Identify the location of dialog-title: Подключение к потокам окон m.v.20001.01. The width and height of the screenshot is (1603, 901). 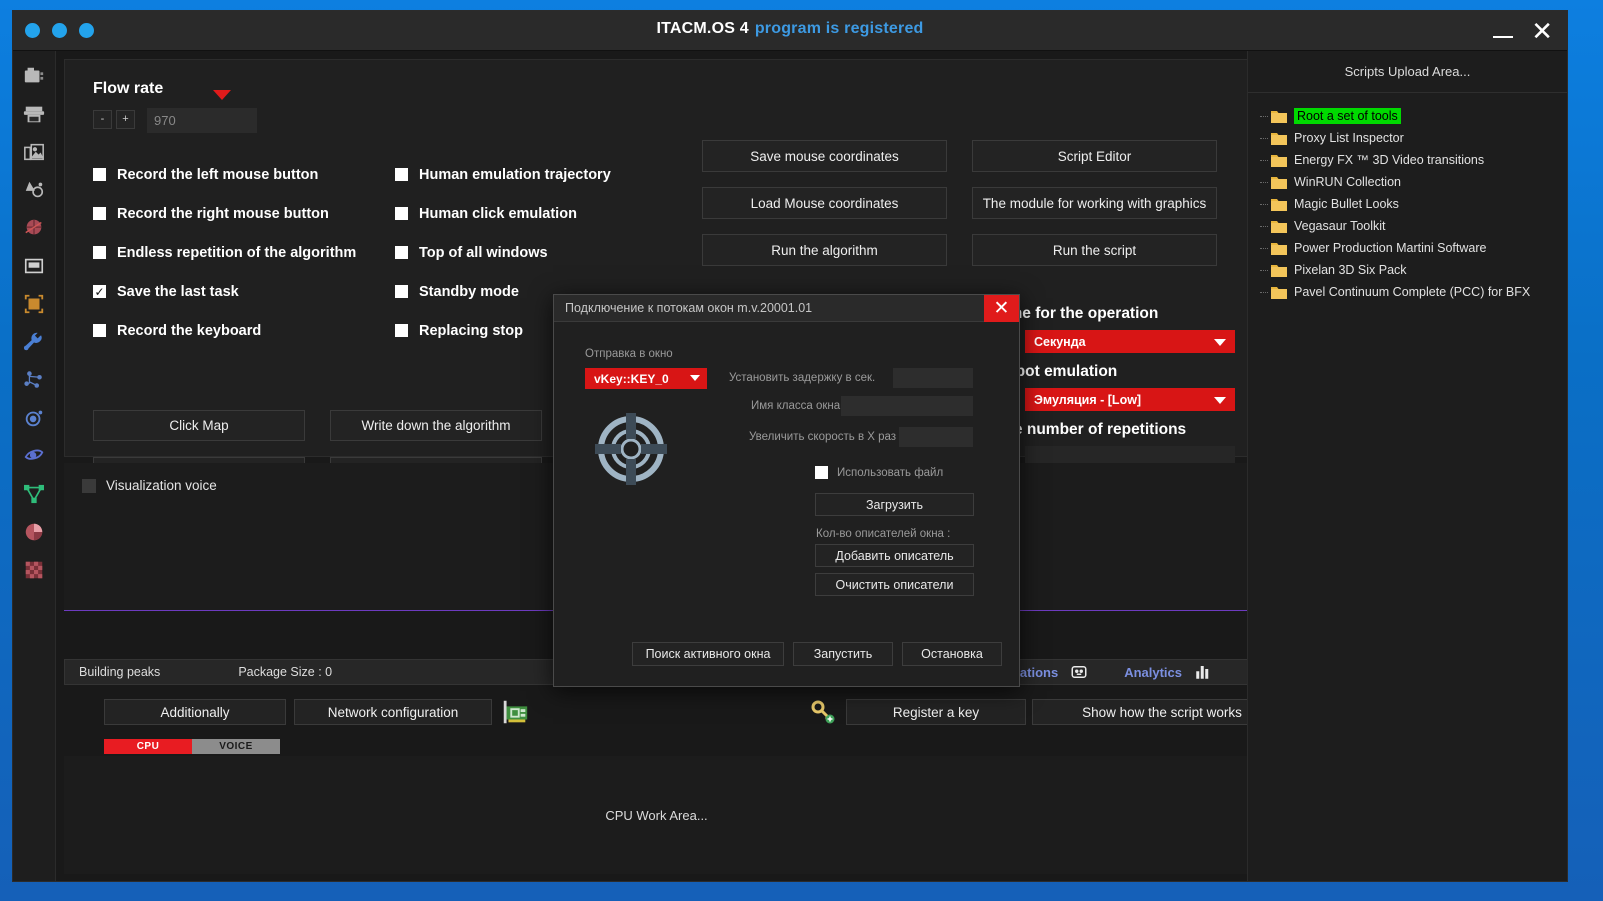
(689, 308).